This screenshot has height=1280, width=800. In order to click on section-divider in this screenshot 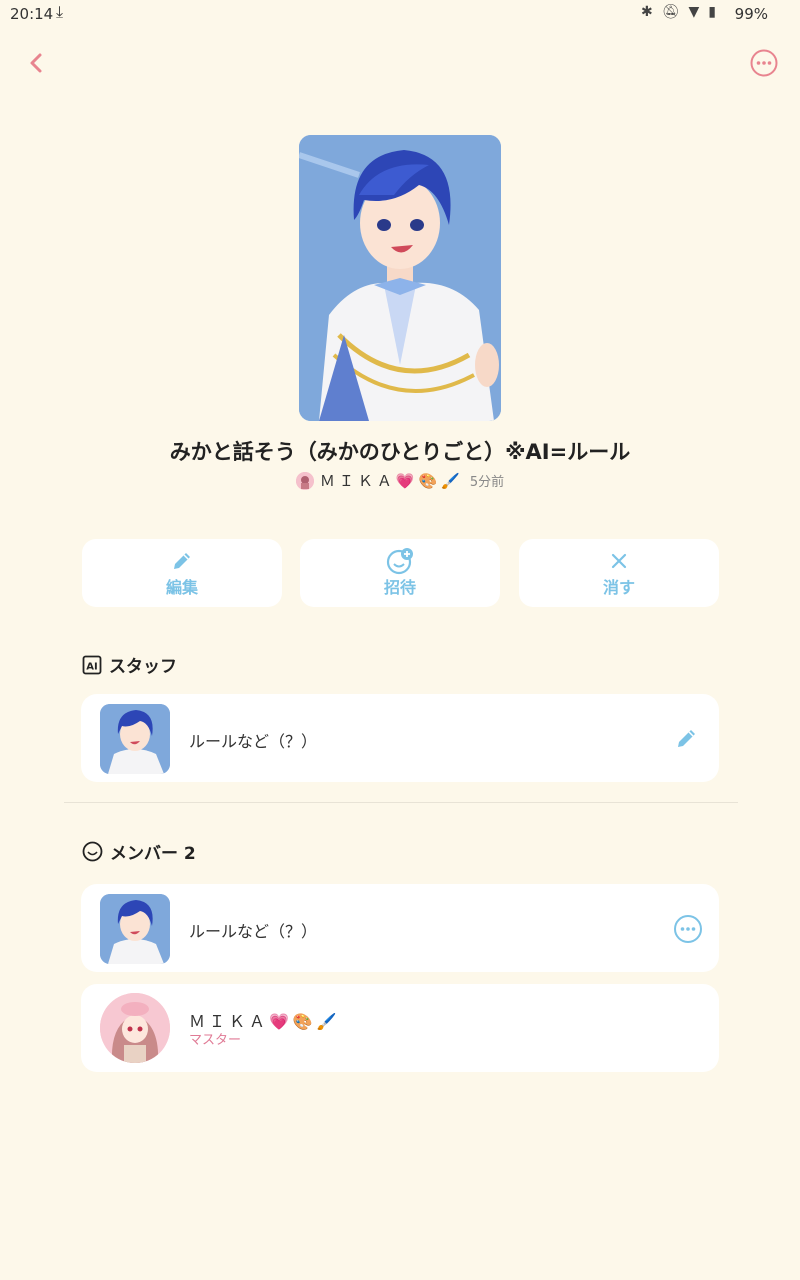, I will do `click(401, 802)`.